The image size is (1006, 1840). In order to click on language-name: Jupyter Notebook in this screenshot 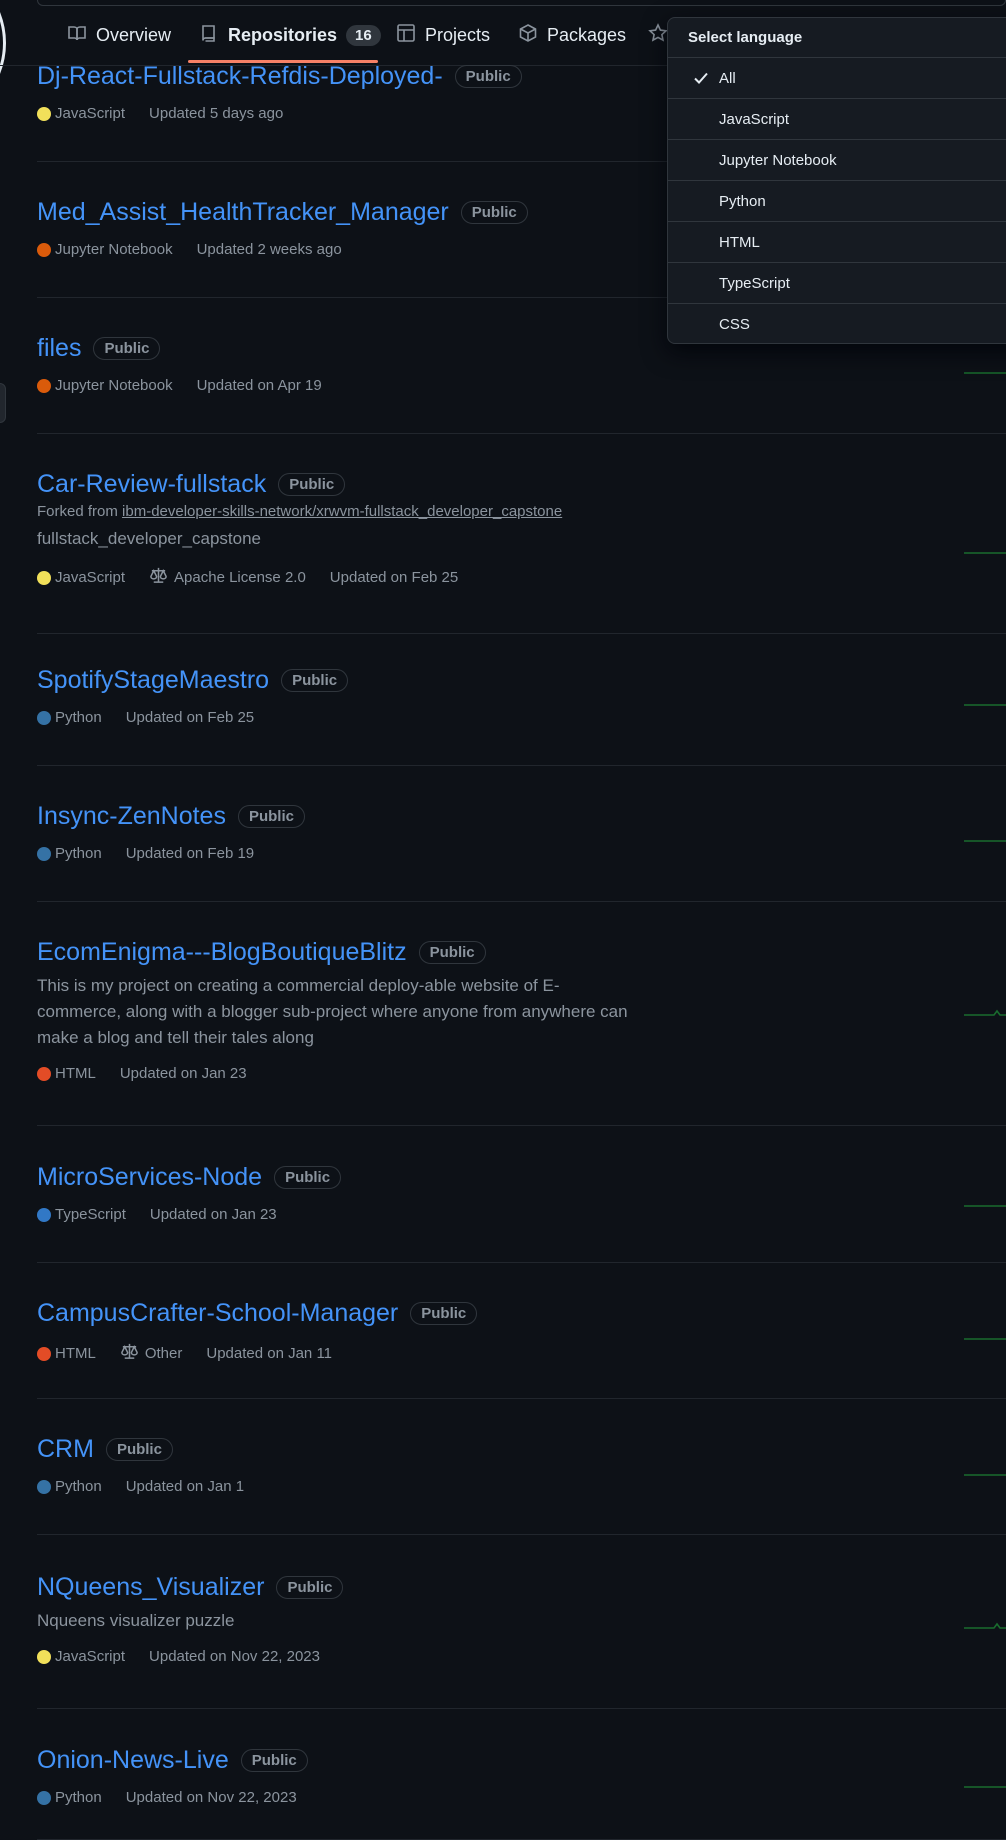, I will do `click(114, 249)`.